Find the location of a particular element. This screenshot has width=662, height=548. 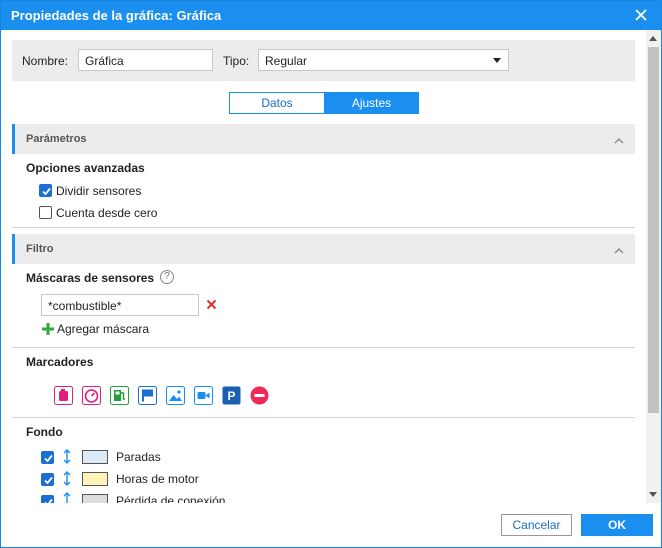

sensor-mask-field: *combustible* is located at coordinates (120, 305).